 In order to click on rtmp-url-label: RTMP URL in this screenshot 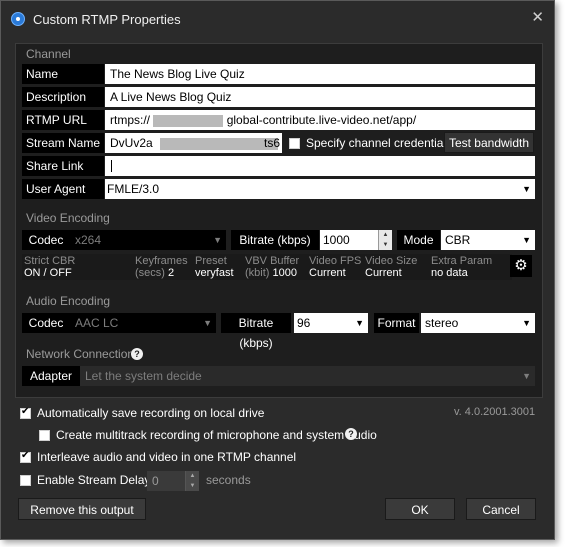, I will do `click(63, 120)`.